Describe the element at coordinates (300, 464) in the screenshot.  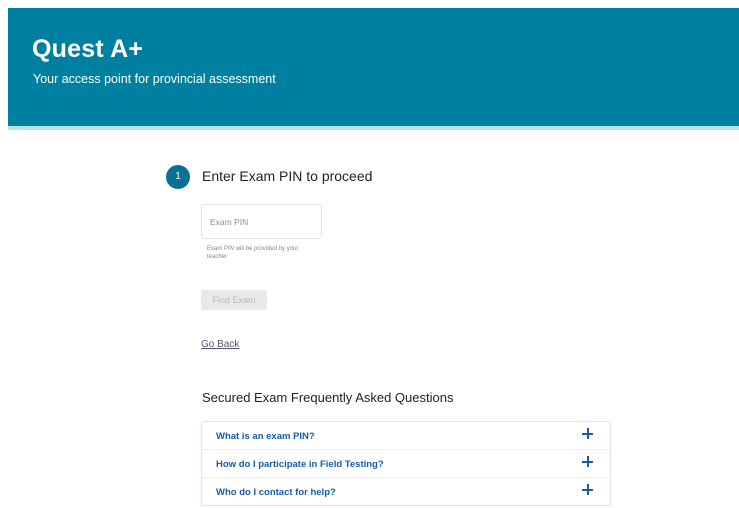
I see `faq-question: How do I participate in Field Testing?` at that location.